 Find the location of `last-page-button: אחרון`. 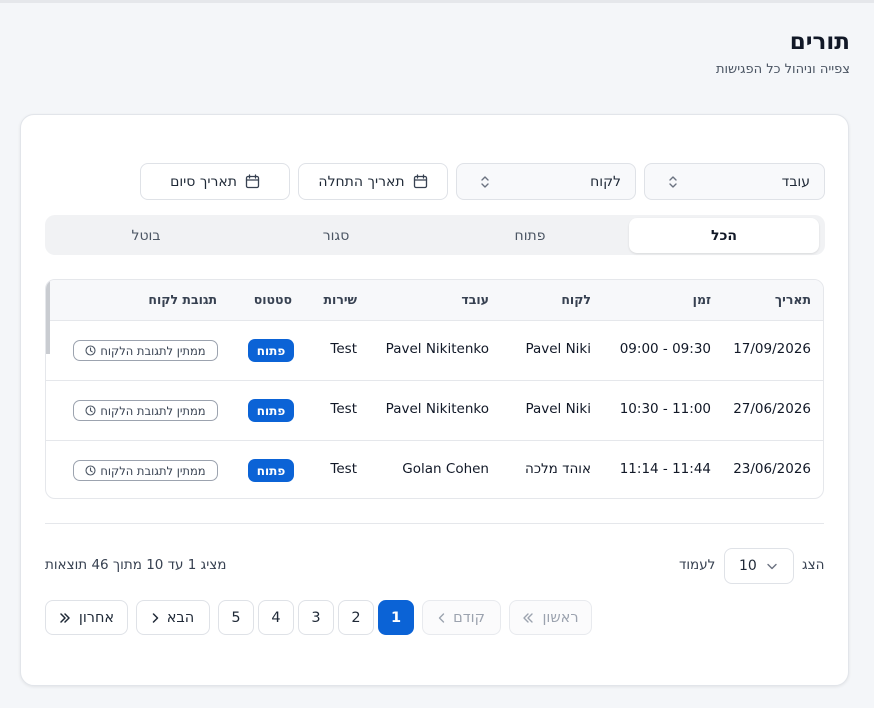

last-page-button: אחרון is located at coordinates (86, 617).